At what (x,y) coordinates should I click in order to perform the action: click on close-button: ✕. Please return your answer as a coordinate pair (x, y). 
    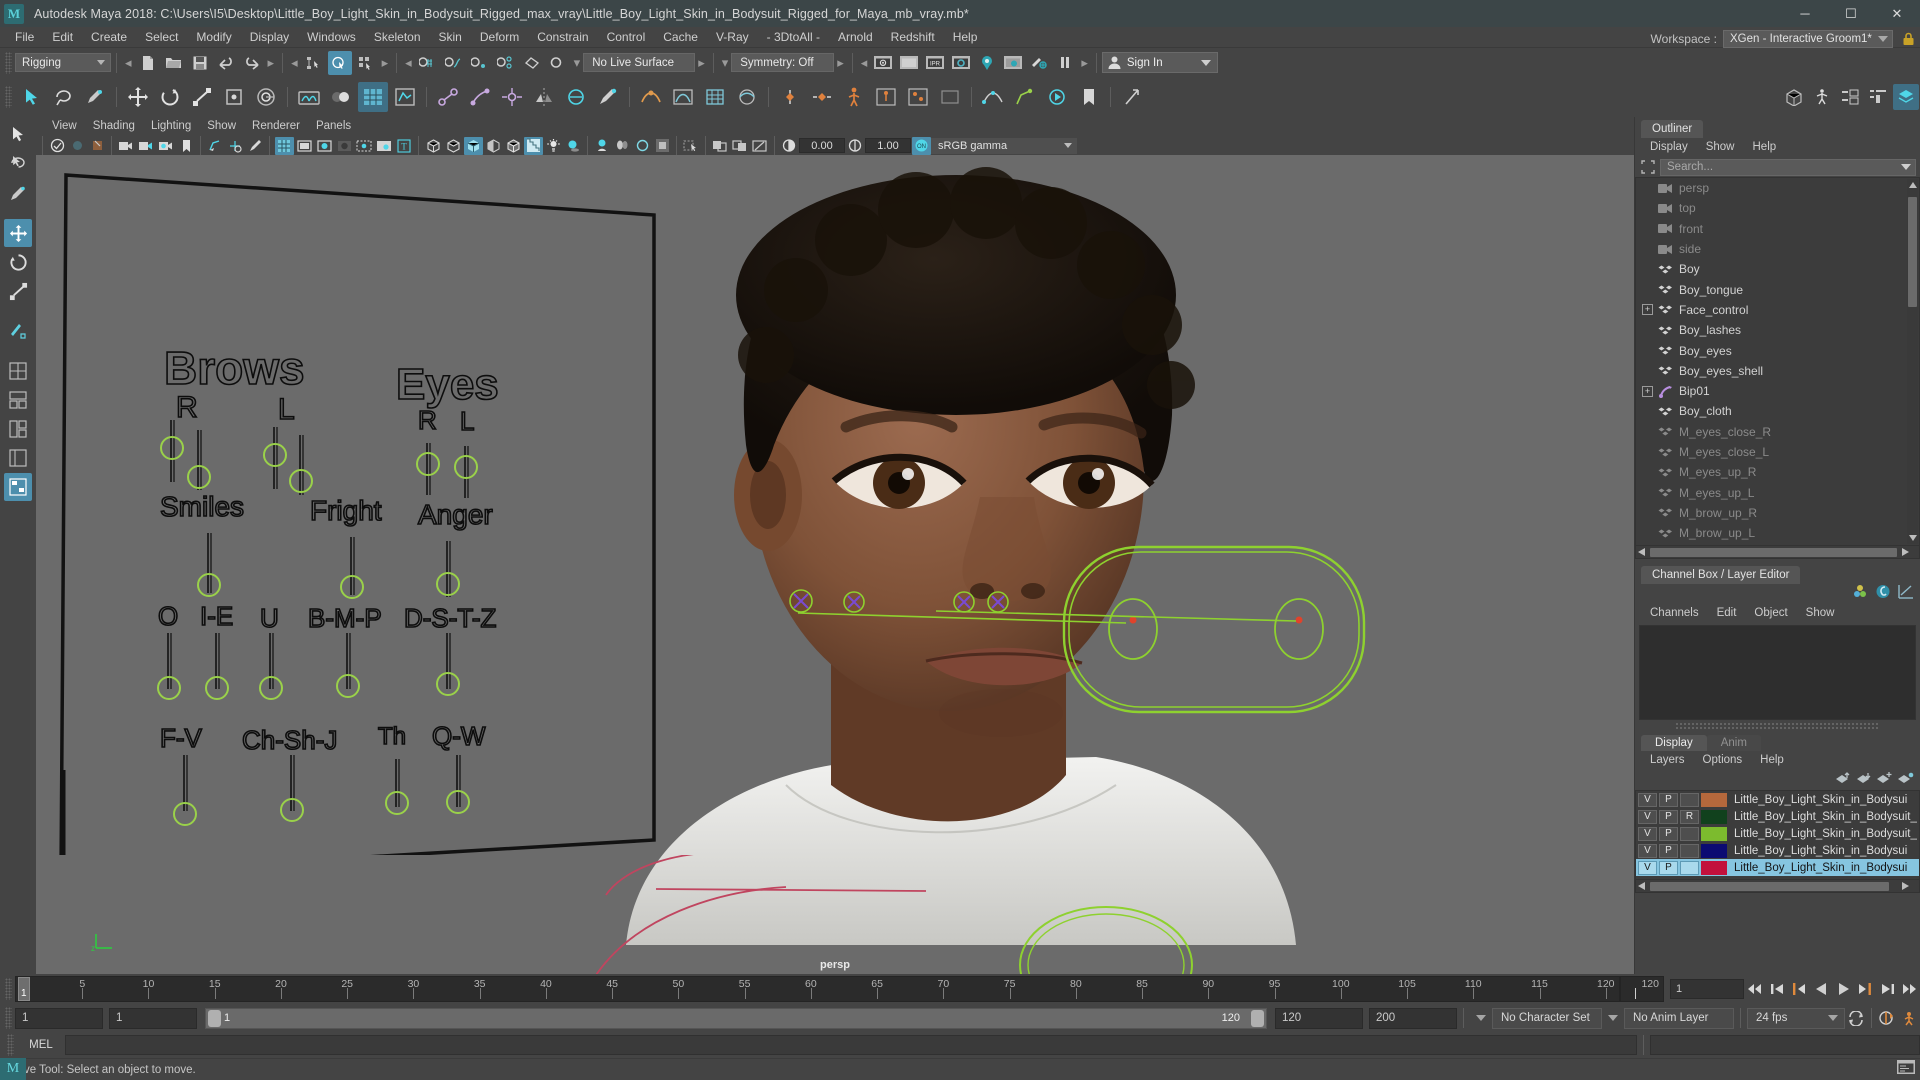
    Looking at the image, I should click on (1897, 13).